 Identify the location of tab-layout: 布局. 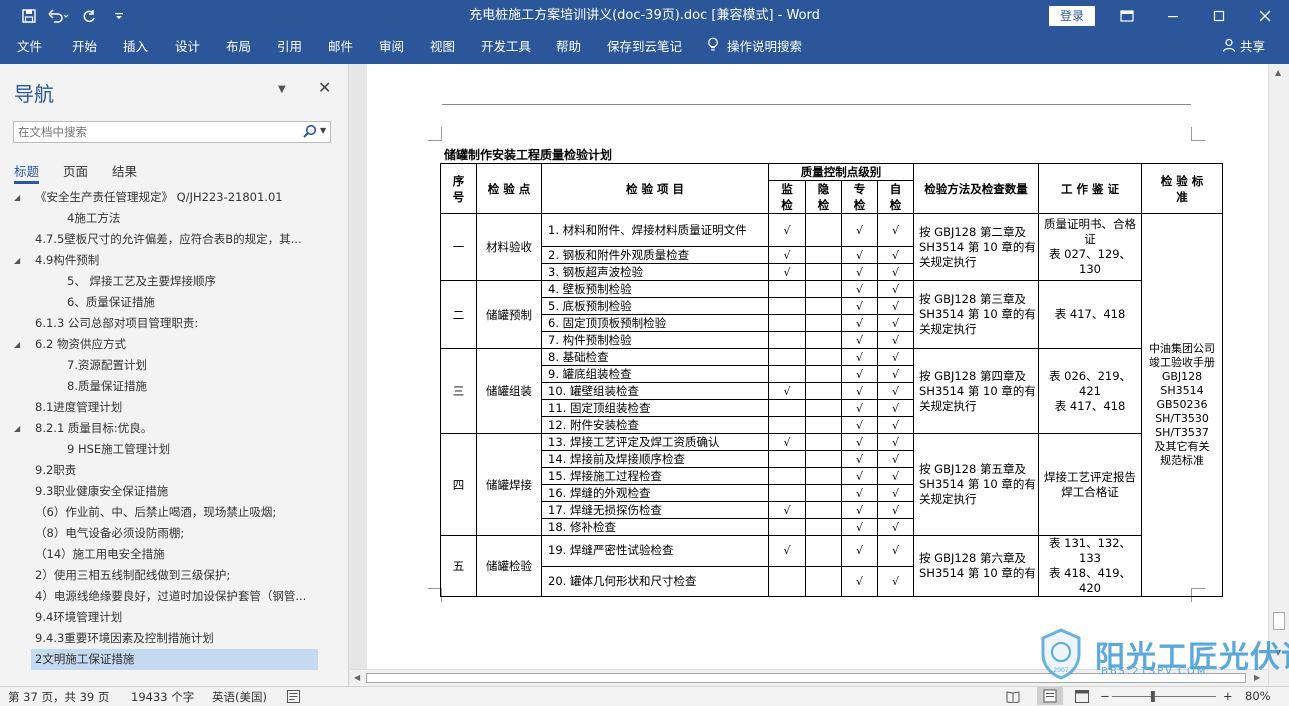
(238, 48).